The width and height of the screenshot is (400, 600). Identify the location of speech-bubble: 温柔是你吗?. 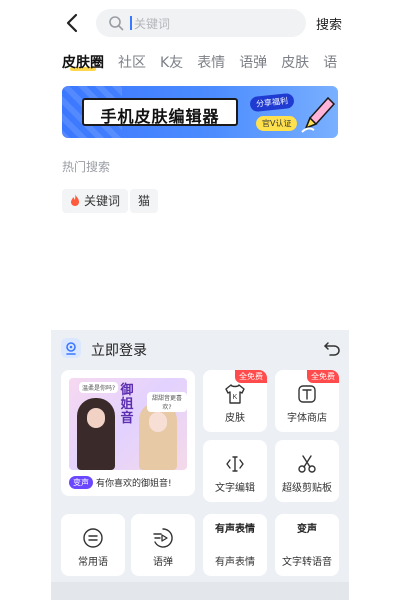
(99, 387).